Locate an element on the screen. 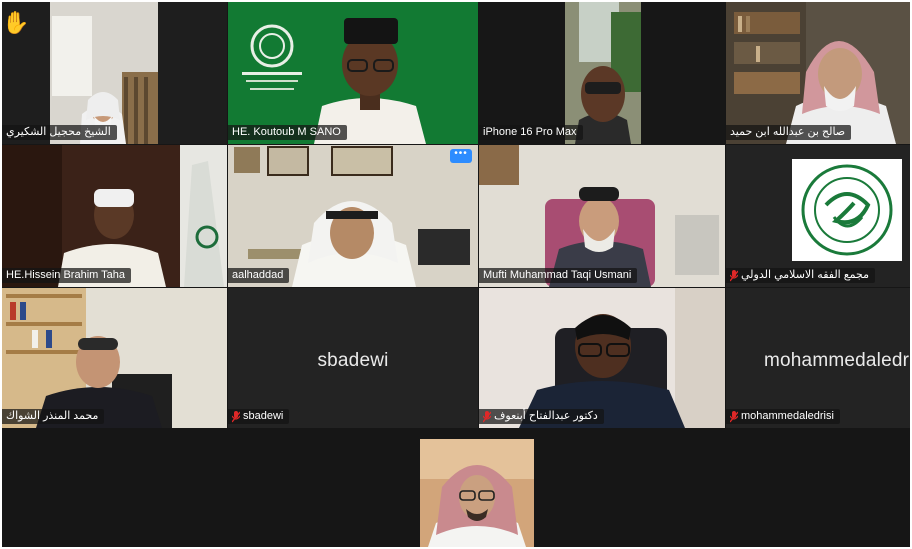 The image size is (912, 549). participant-tile: iPhone 16 Pro Max is located at coordinates (602, 73).